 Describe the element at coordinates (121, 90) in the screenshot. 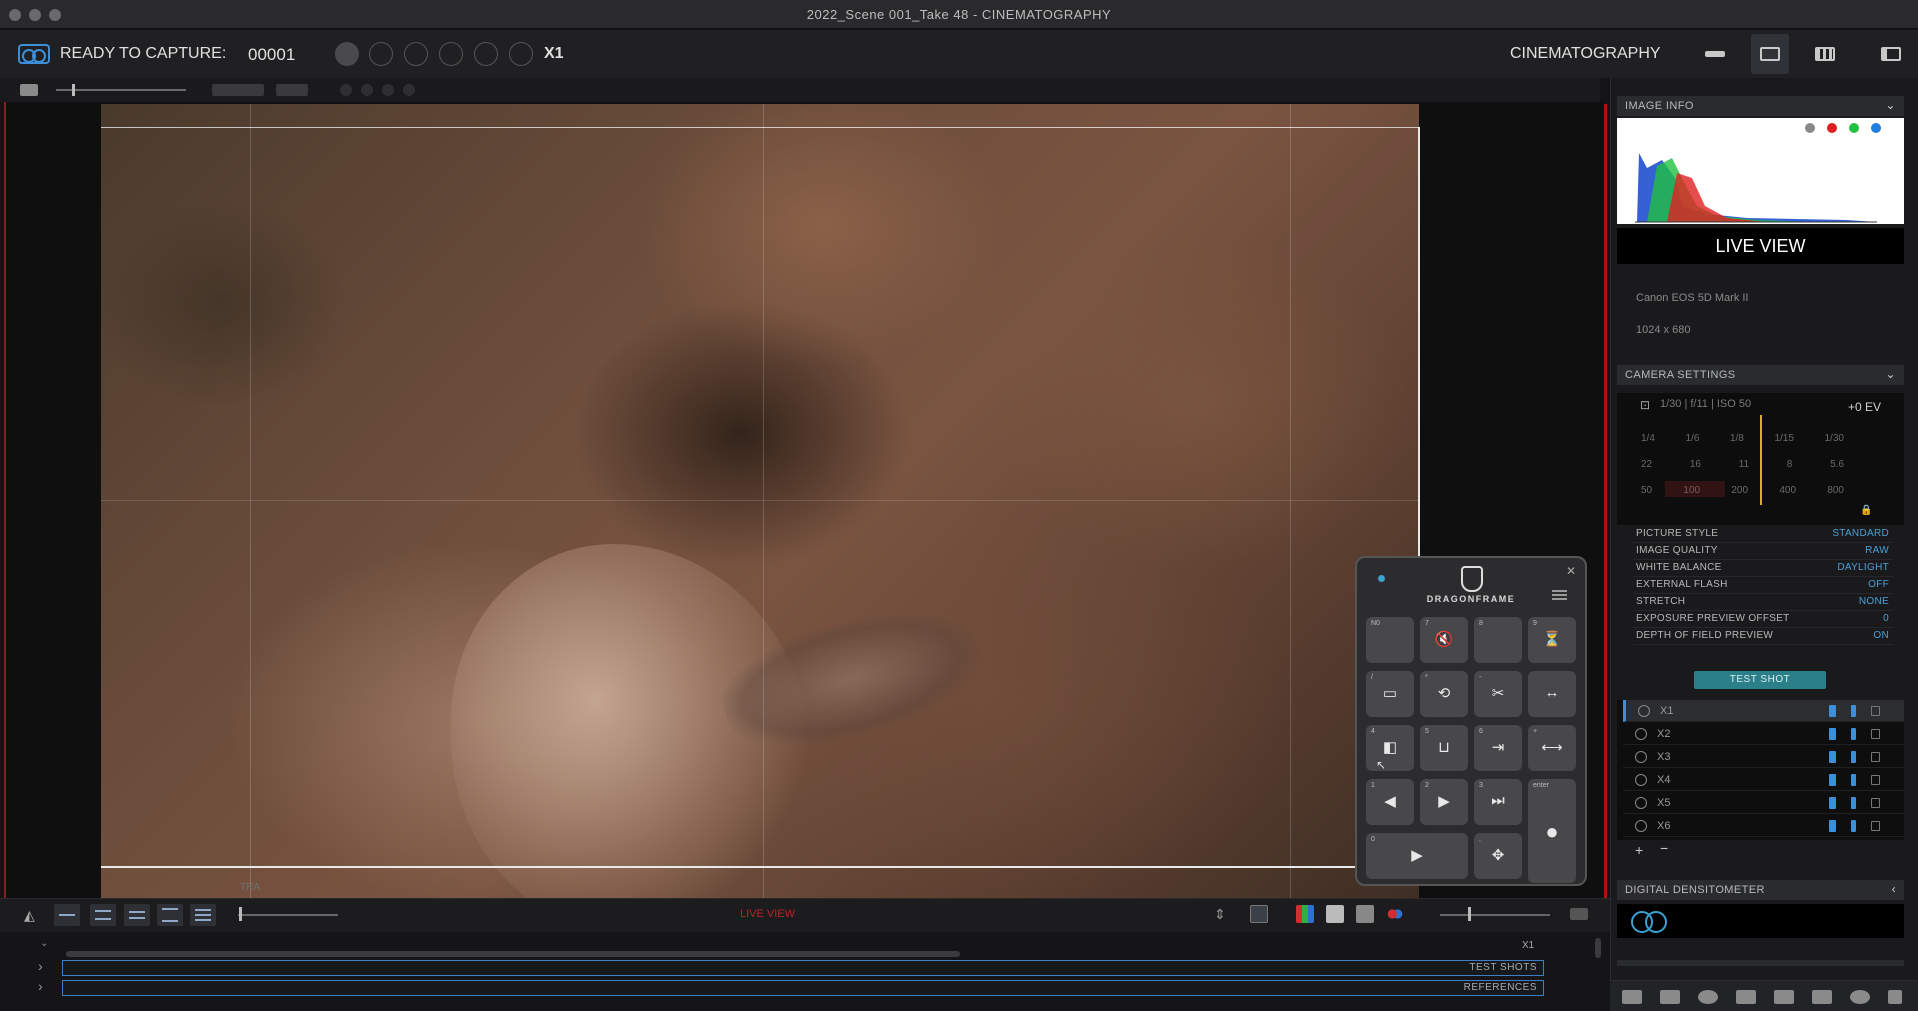

I see `opacity-slider` at that location.